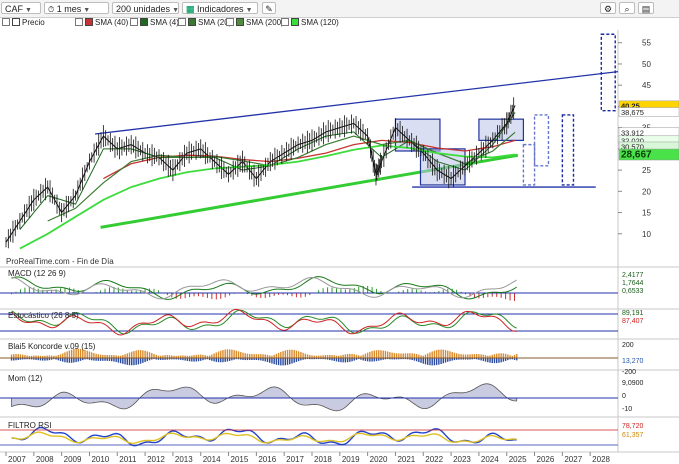 Image resolution: width=679 pixels, height=464 pixels. What do you see at coordinates (646, 234) in the screenshot?
I see `y-tick-label: 10` at bounding box center [646, 234].